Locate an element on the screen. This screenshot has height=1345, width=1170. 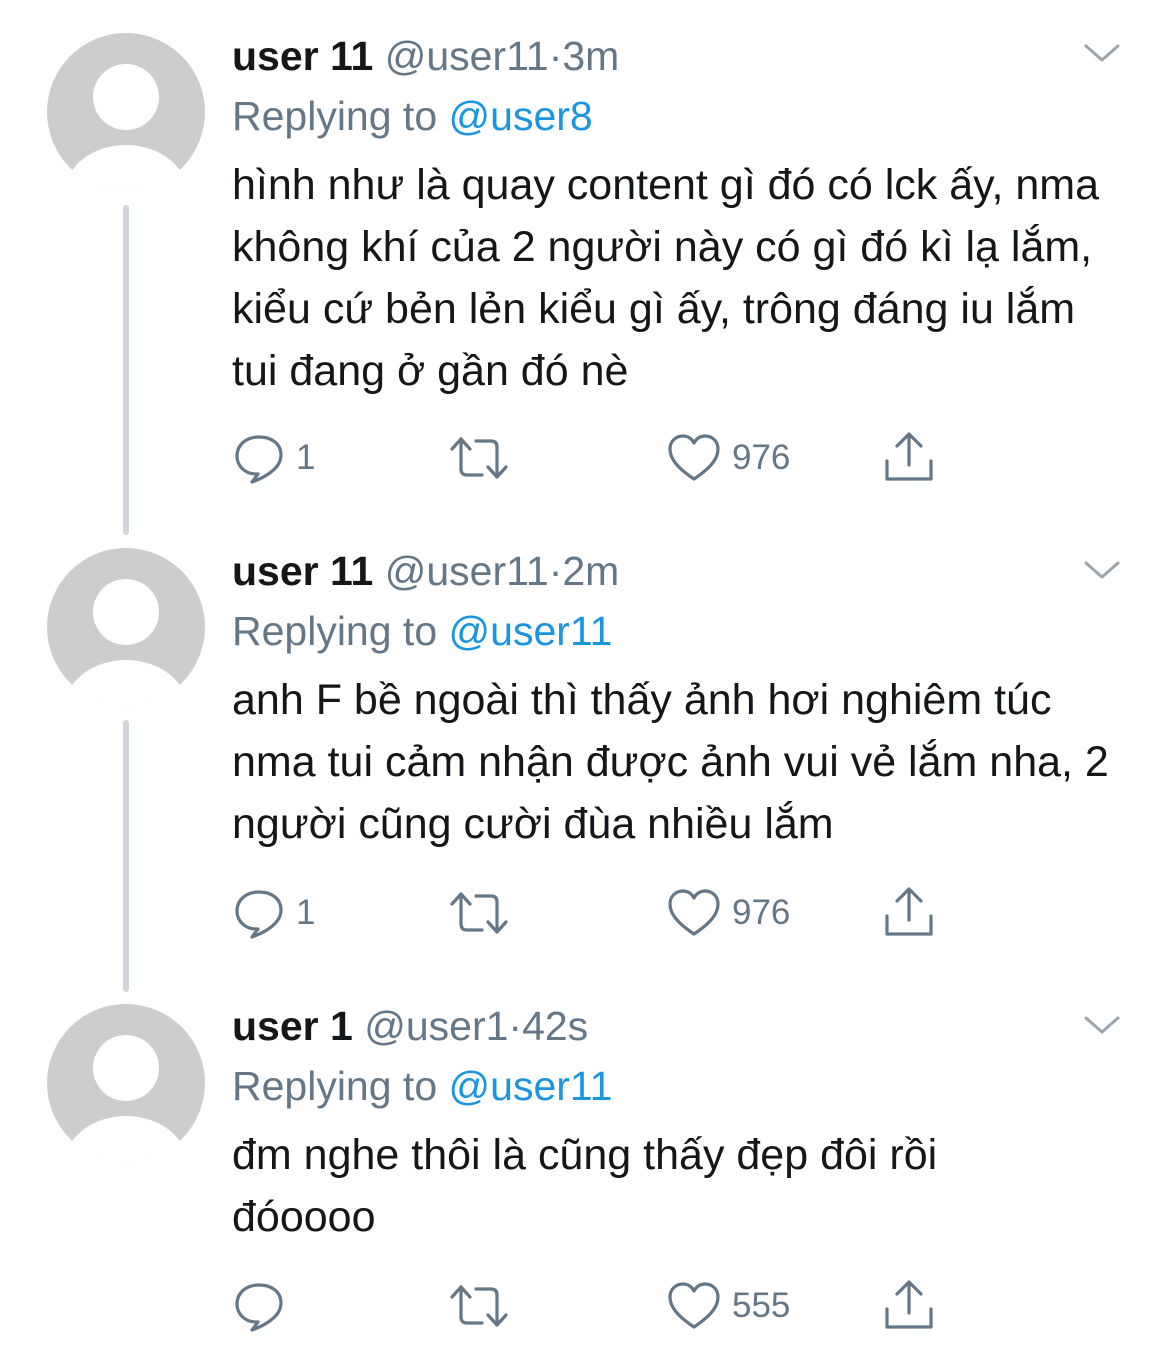
replying-to-handle: @user8 is located at coordinates (521, 116).